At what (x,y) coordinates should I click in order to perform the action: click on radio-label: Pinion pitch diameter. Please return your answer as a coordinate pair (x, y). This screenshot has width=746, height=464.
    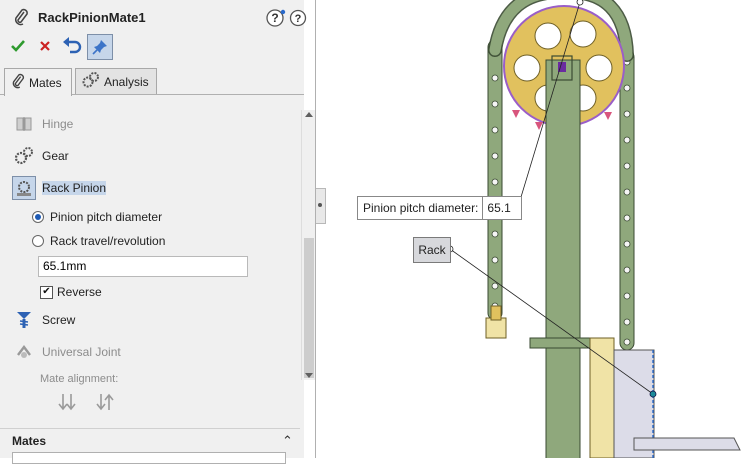
    Looking at the image, I should click on (106, 217).